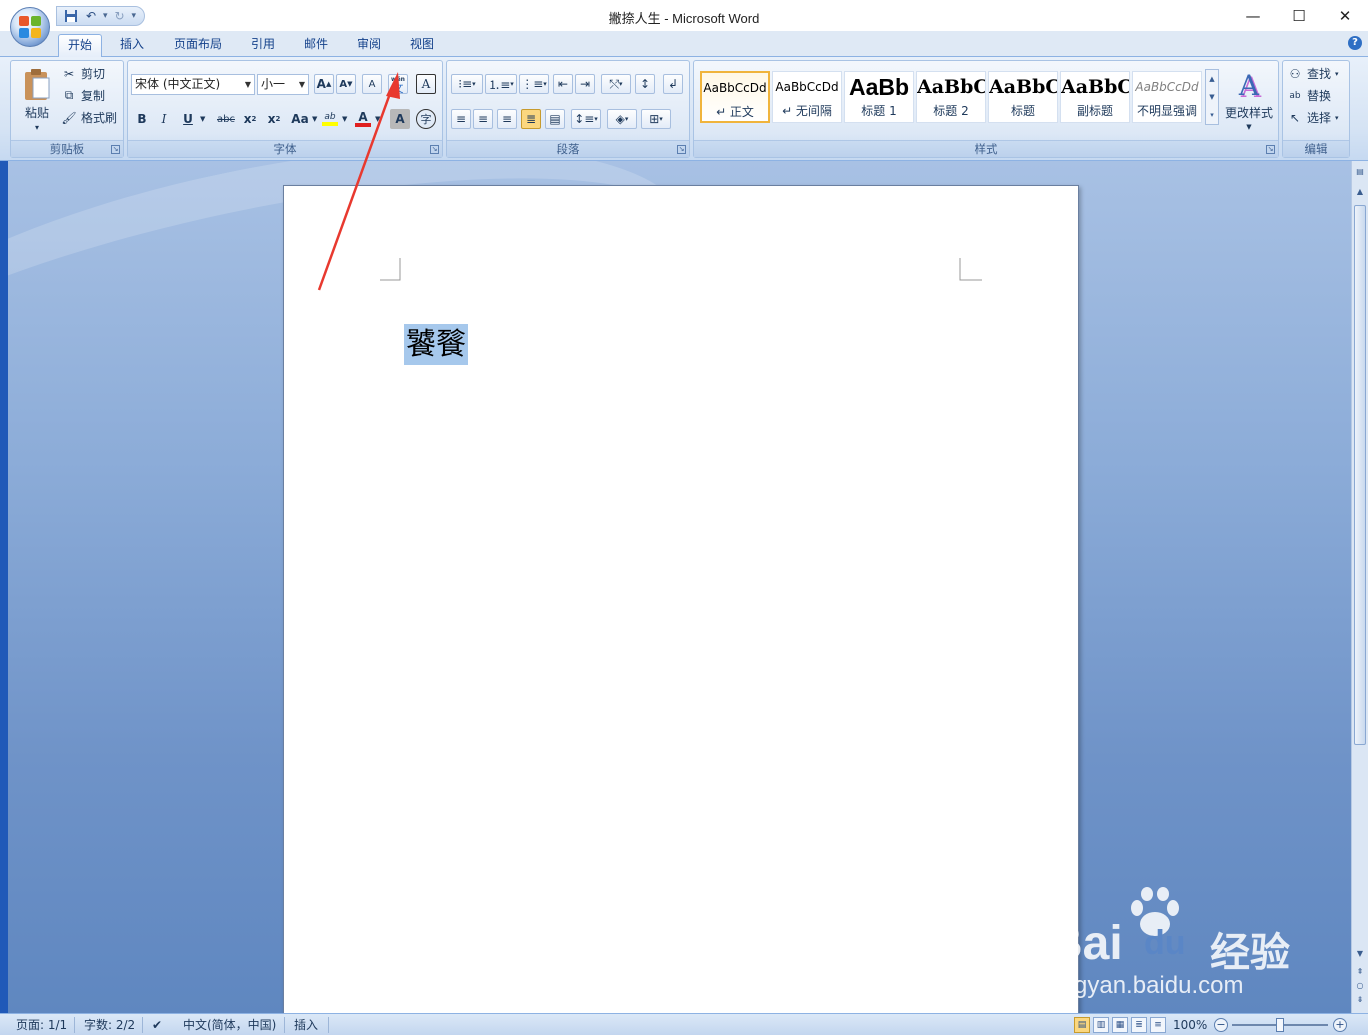  I want to click on multilevel-list-button: ⋮≡ ▾, so click(534, 84).